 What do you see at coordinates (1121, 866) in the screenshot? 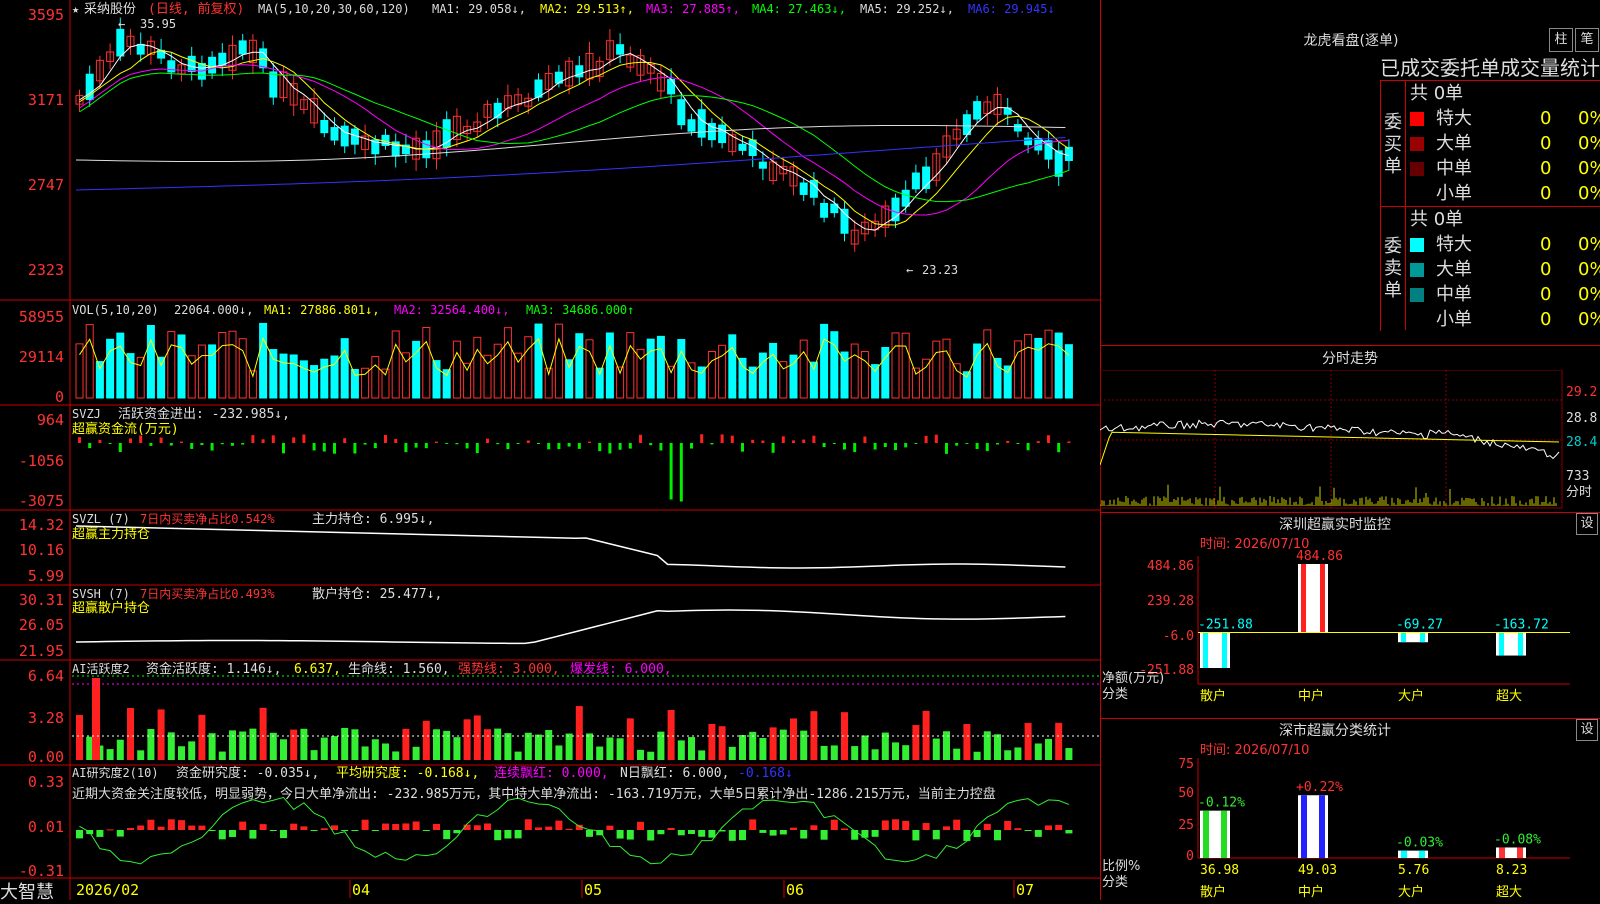
I see `stats-unit-label: 比例%` at bounding box center [1121, 866].